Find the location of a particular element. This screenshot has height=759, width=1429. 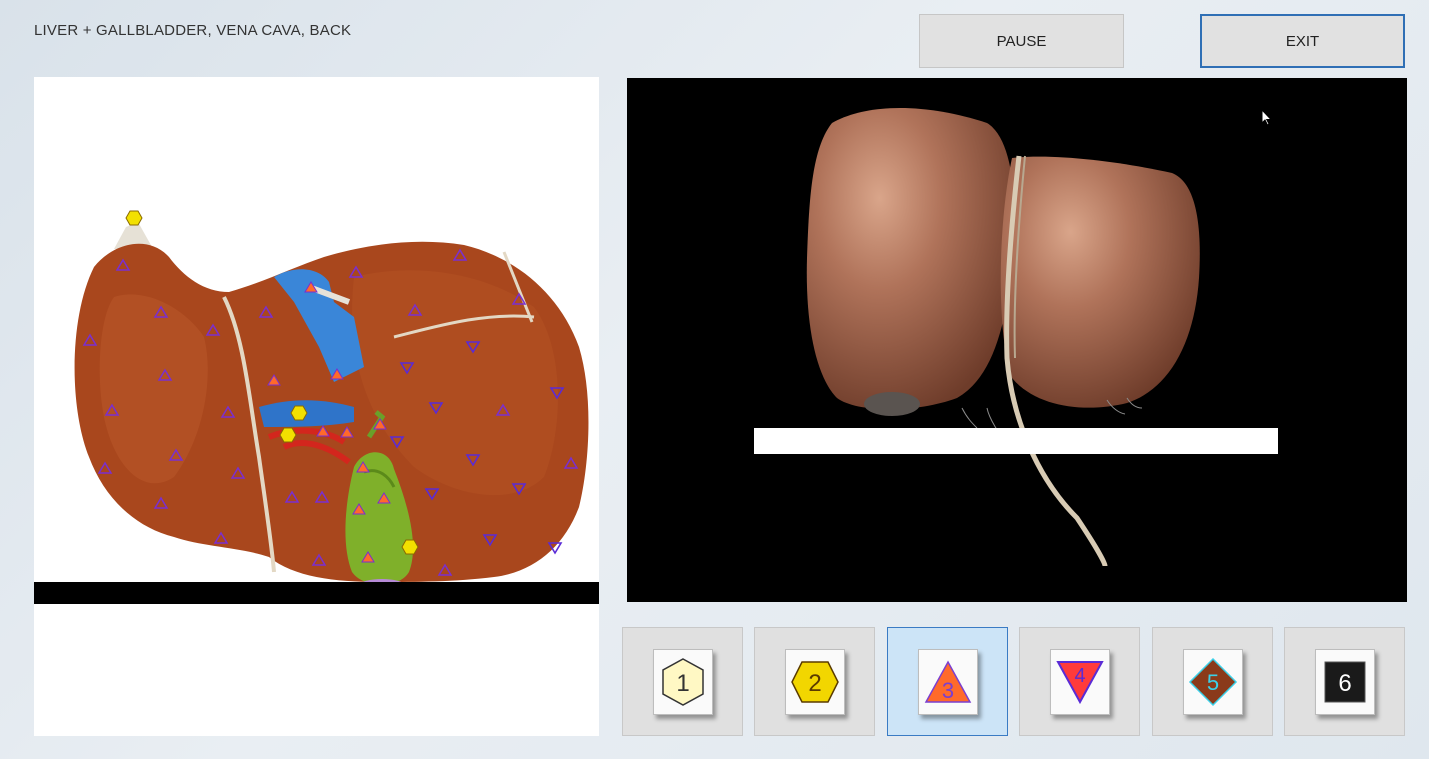

tile-4-icon-box: 4 is located at coordinates (1079, 681).